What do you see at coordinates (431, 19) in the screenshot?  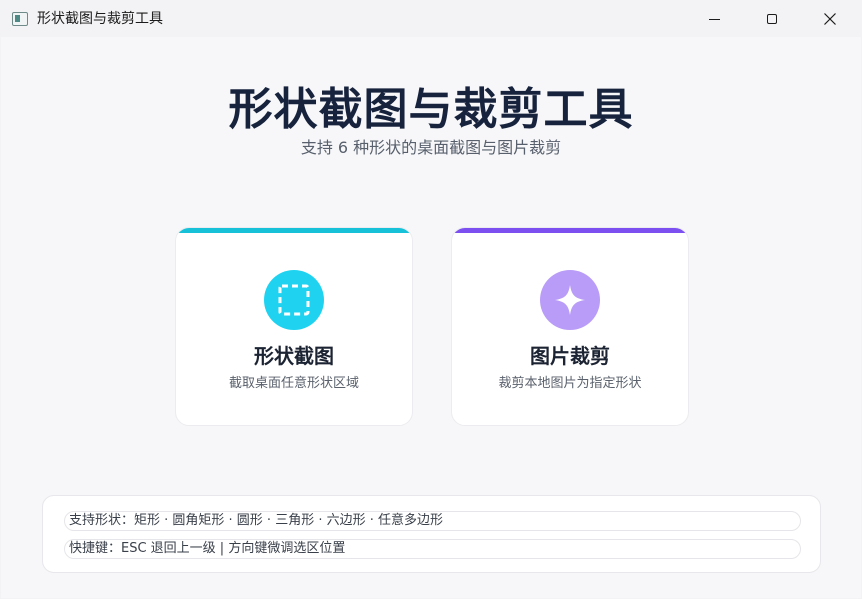 I see `title-bar: 形状截图与裁剪工具` at bounding box center [431, 19].